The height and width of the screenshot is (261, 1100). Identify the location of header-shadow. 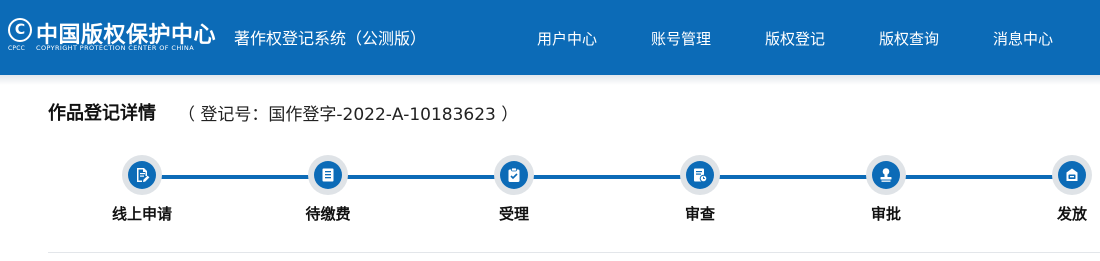
(550, 80).